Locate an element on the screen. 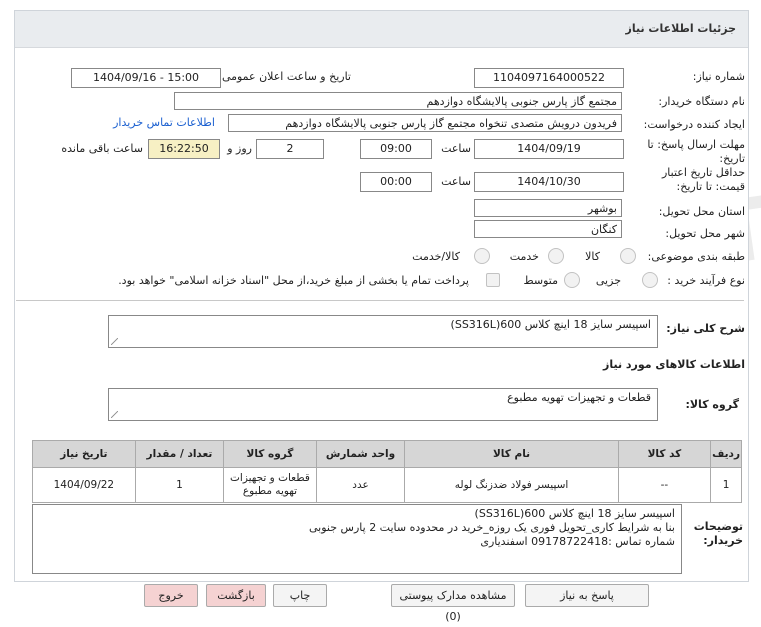 The width and height of the screenshot is (761, 627). province-label: استان محل تحویل: is located at coordinates (701, 211).